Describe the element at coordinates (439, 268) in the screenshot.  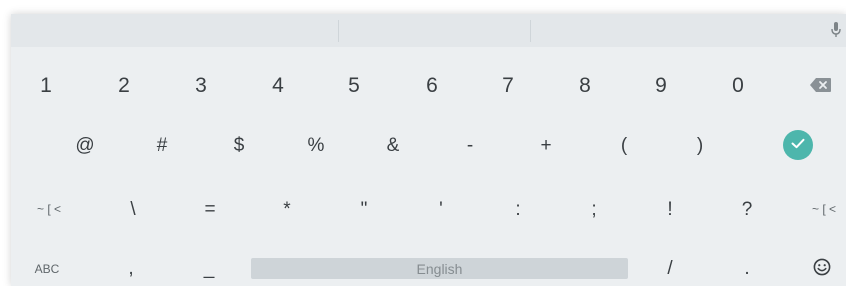
I see `space-key: English` at that location.